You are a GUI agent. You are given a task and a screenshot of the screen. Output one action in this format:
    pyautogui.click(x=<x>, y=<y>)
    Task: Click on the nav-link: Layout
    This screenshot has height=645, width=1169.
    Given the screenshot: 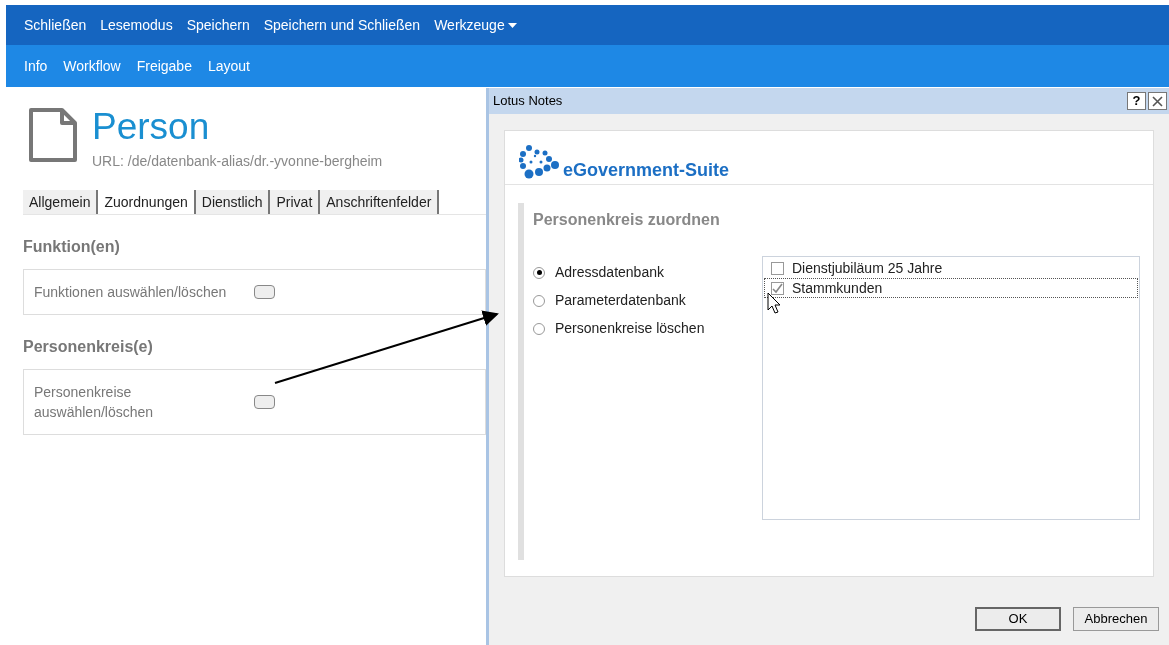 What is the action you would take?
    pyautogui.click(x=228, y=66)
    